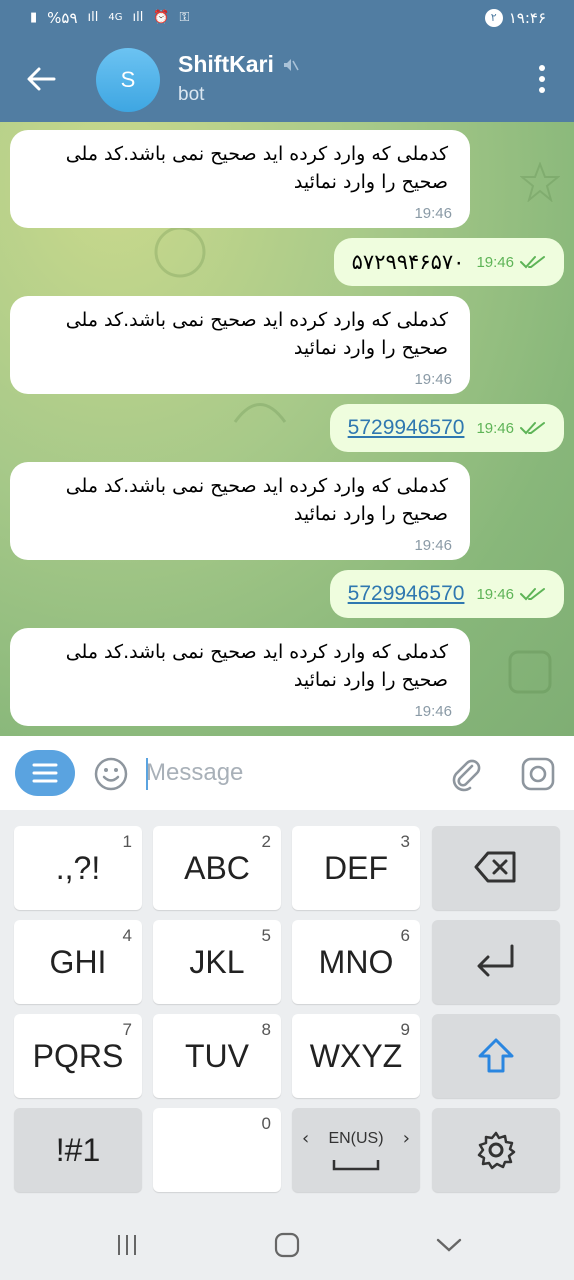 The width and height of the screenshot is (574, 1280). What do you see at coordinates (41, 79) in the screenshot?
I see `back-arrow-icon` at bounding box center [41, 79].